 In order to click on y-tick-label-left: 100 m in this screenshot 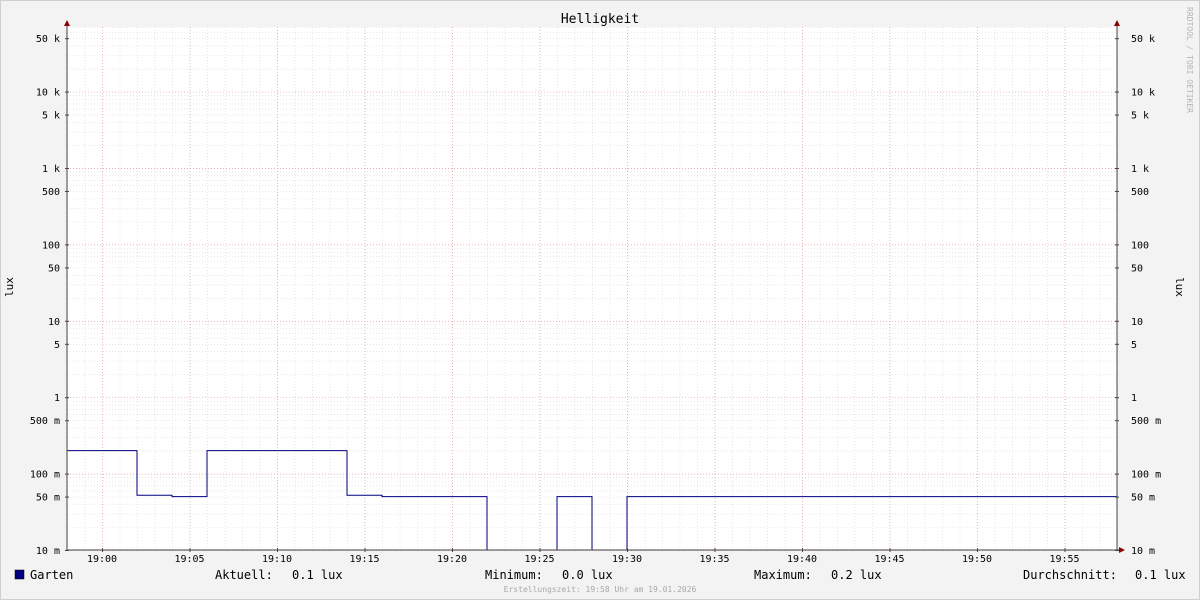, I will do `click(45, 475)`.